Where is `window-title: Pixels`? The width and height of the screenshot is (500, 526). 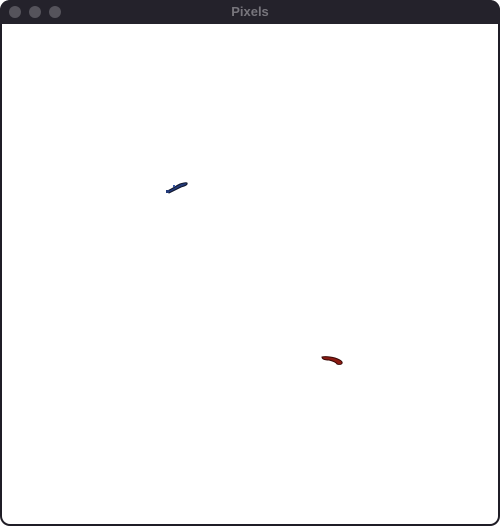
window-title: Pixels is located at coordinates (250, 11).